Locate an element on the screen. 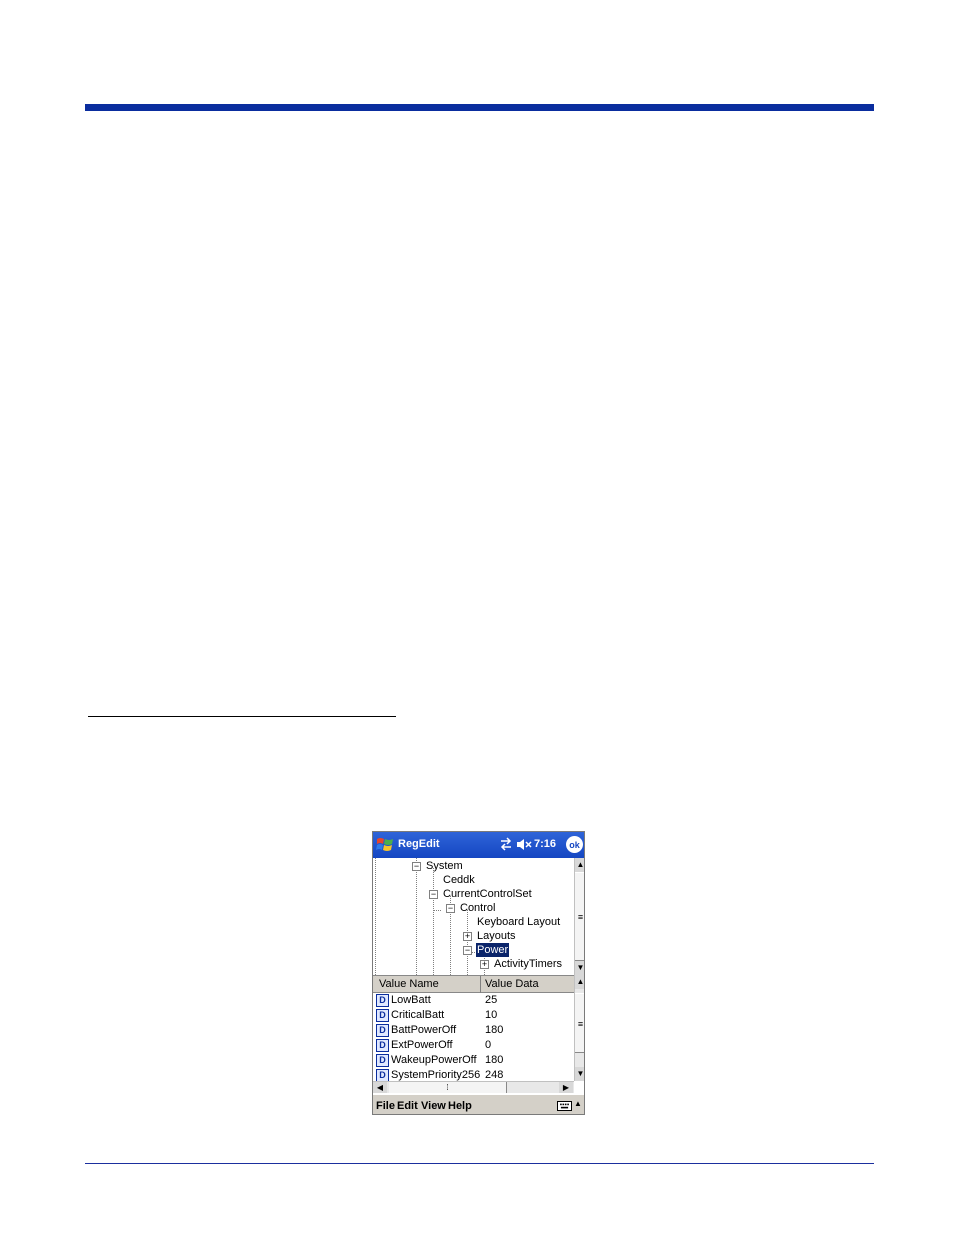 The height and width of the screenshot is (1235, 954). value-data: 10 is located at coordinates (491, 1015).